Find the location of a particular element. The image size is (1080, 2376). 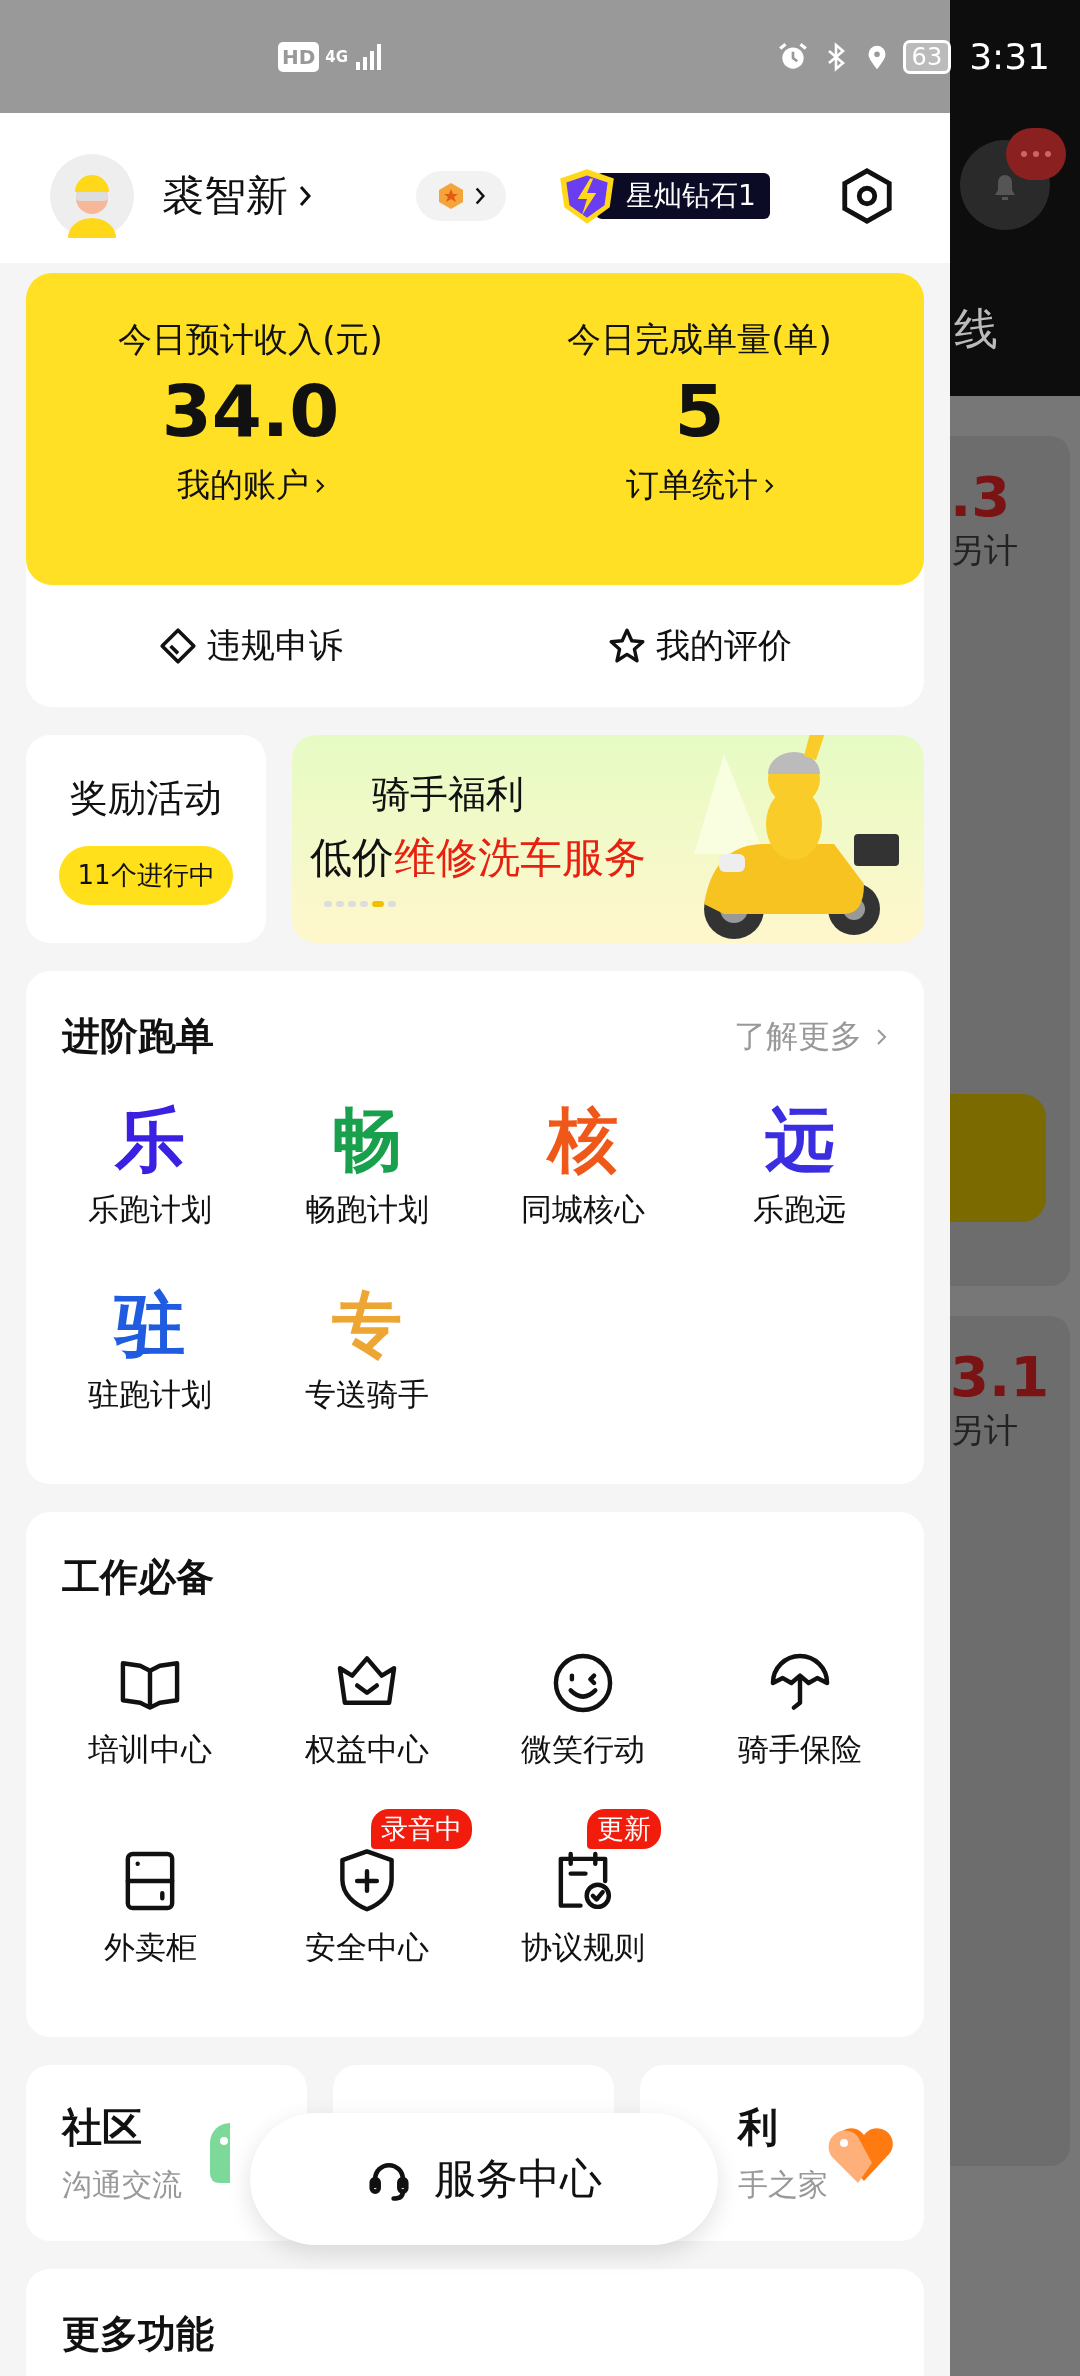

section-title: 更多功能 is located at coordinates (138, 2334).